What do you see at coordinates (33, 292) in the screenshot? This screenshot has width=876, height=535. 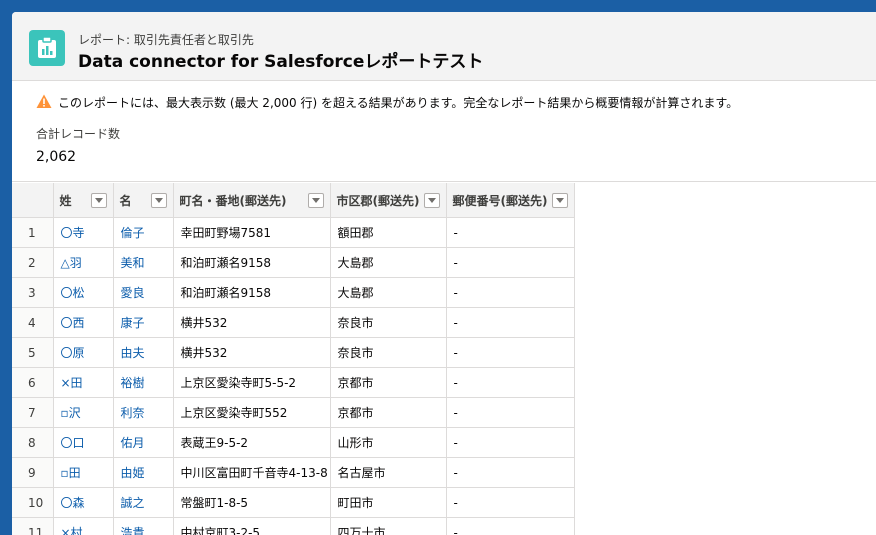 I see `row-number: 3` at bounding box center [33, 292].